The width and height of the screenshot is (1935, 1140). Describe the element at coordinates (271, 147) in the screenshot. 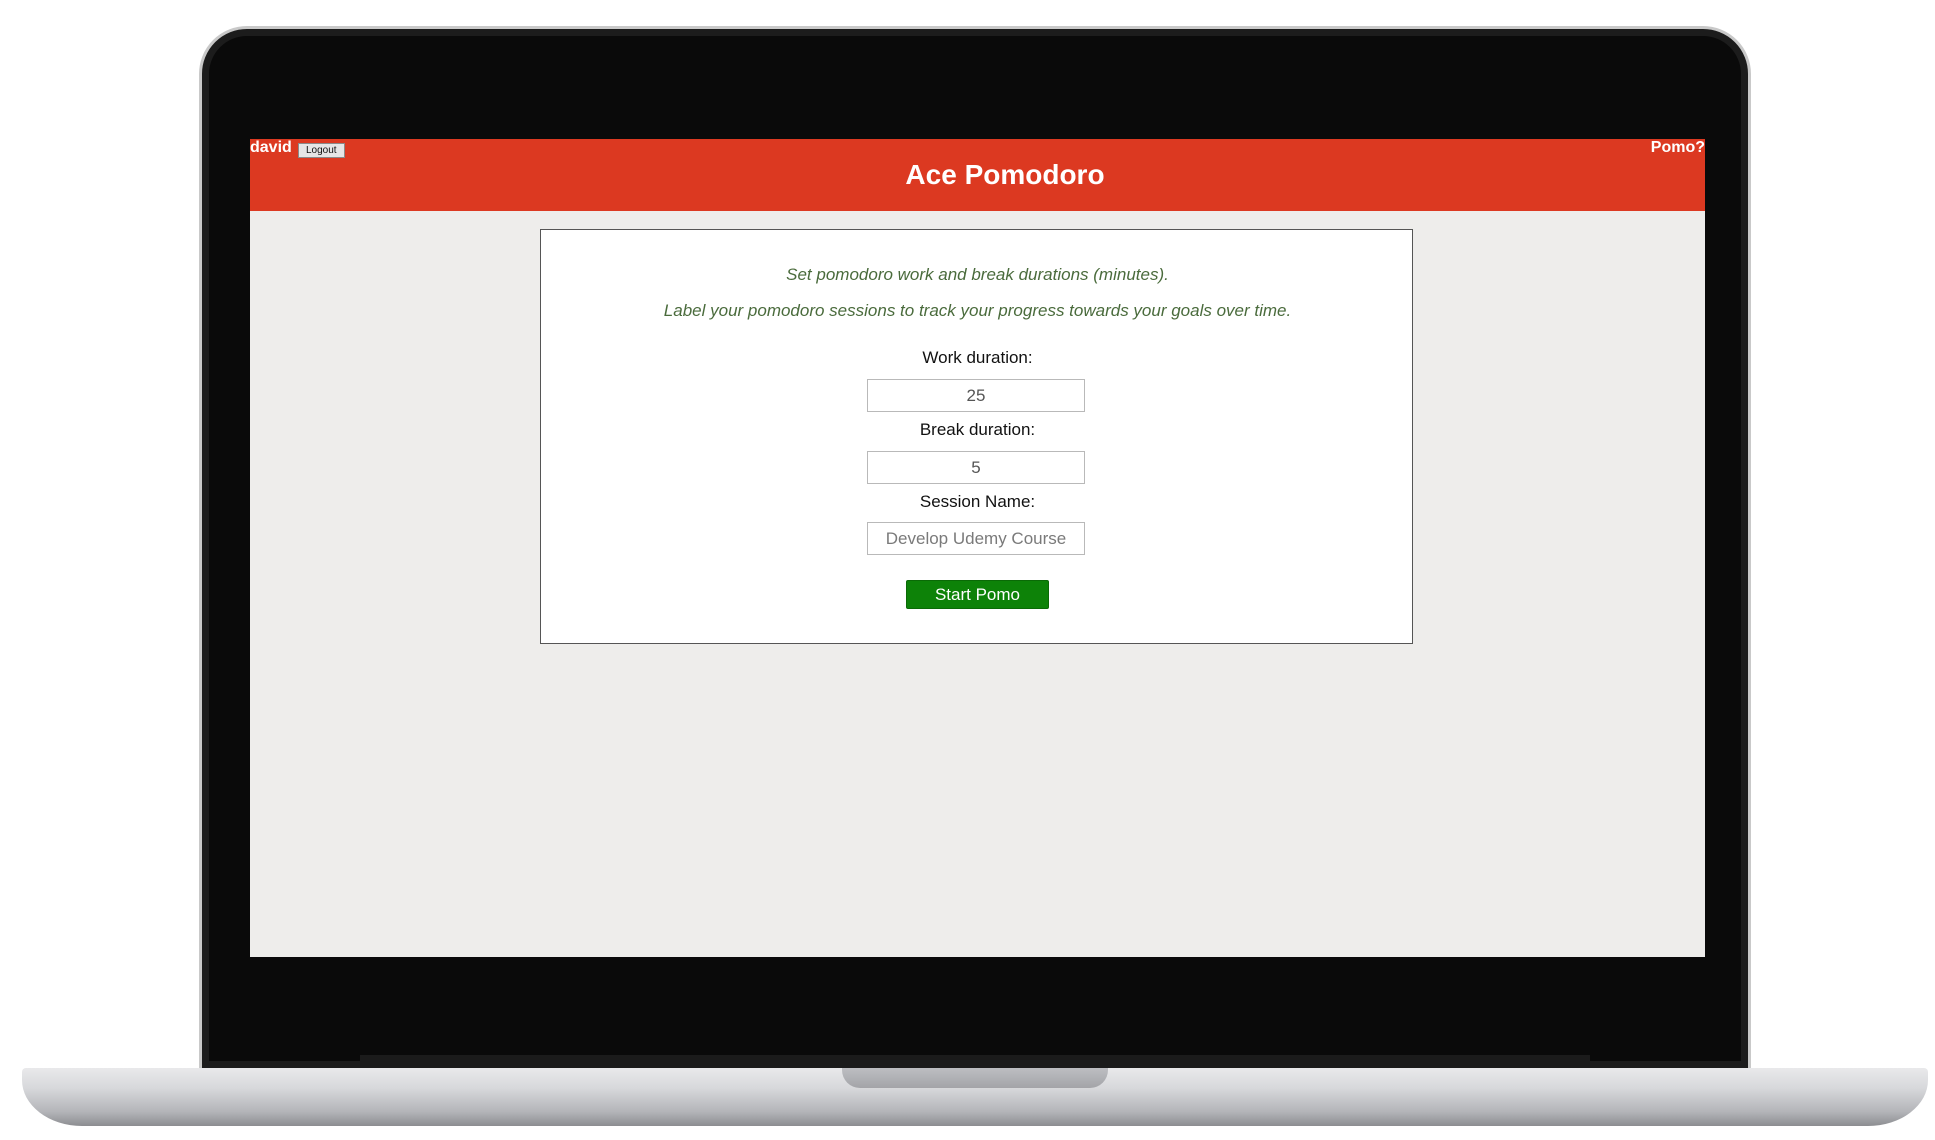

I see `username: david` at that location.